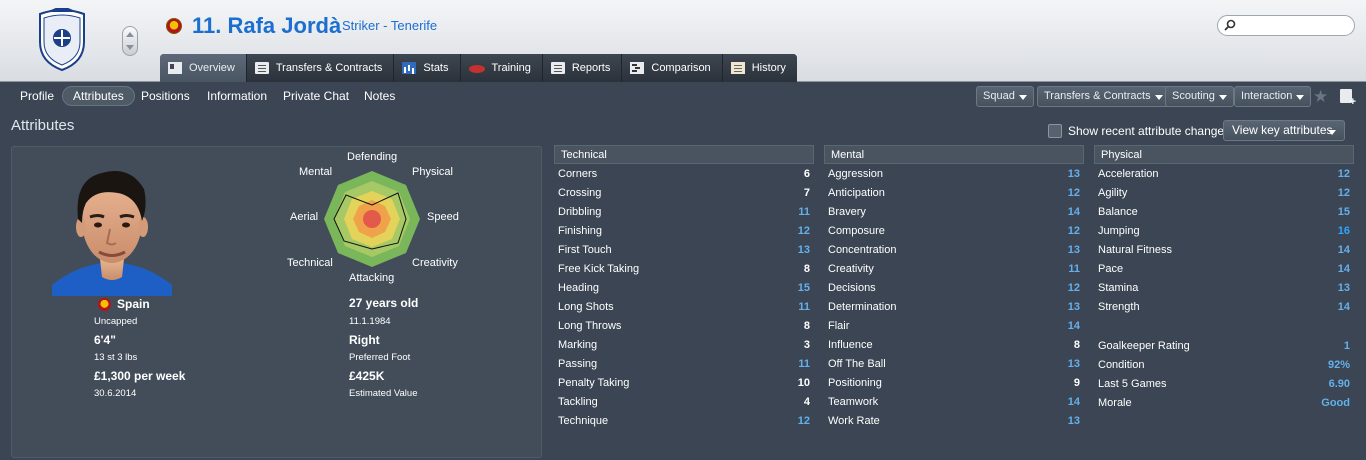  I want to click on attribute-row: Anticipation12, so click(954, 192).